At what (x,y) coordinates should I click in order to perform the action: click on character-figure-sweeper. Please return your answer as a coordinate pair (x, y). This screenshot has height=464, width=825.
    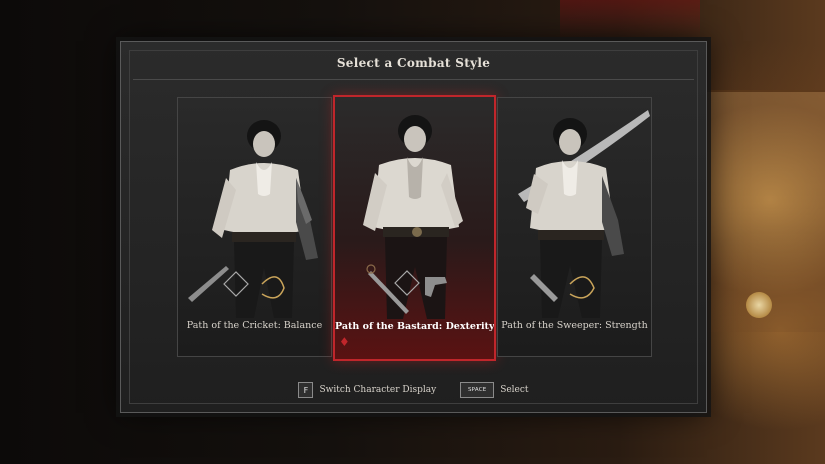
    Looking at the image, I should click on (584, 214).